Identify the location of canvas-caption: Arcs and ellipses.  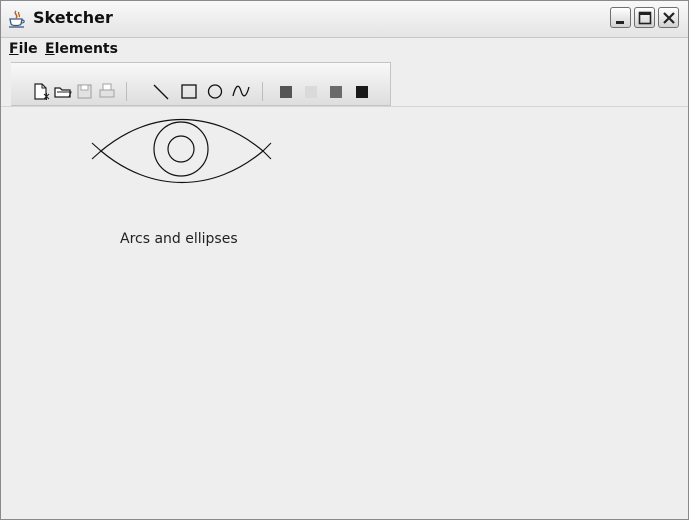
(179, 239).